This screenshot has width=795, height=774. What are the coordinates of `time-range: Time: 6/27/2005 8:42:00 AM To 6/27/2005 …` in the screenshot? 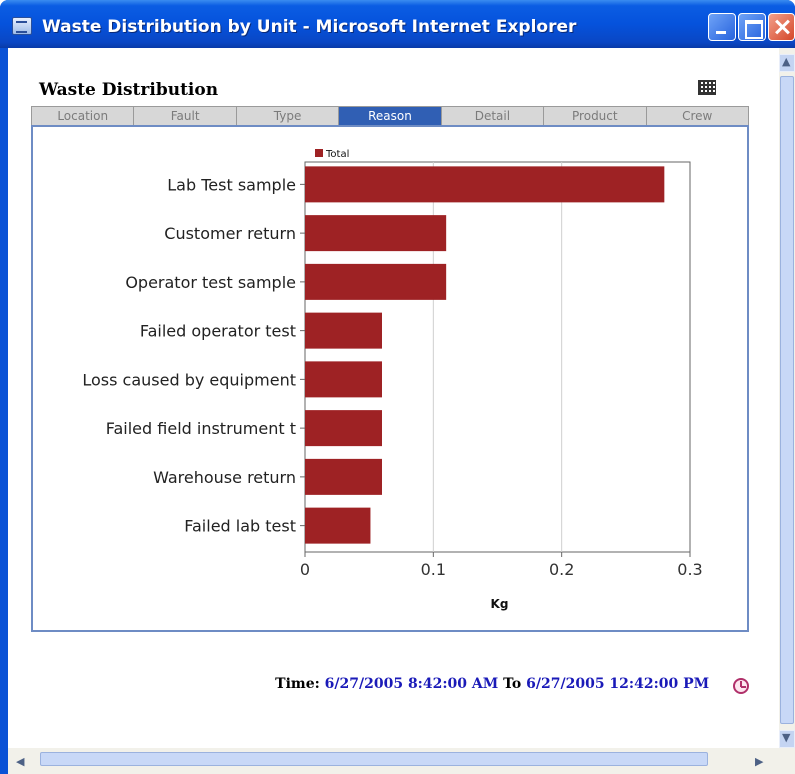 It's located at (368, 684).